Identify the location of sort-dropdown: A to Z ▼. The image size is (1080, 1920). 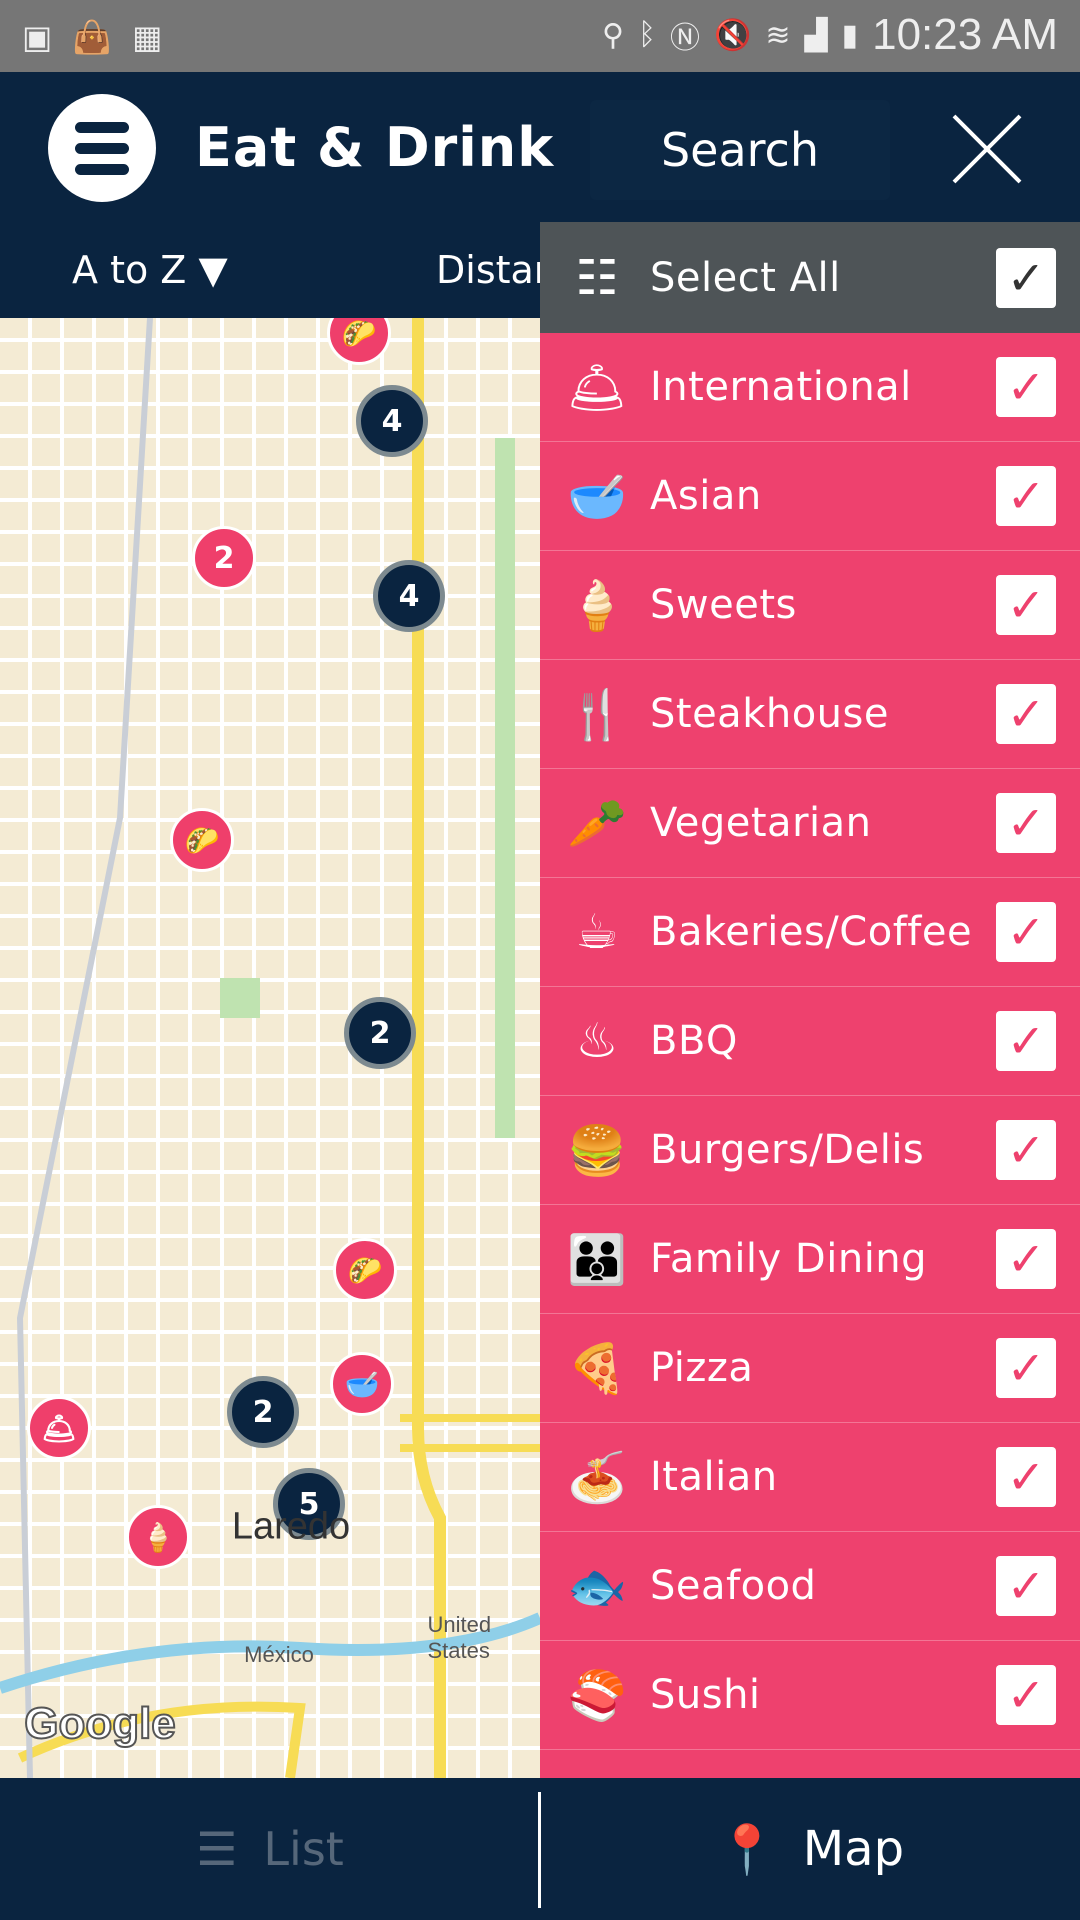
(150, 270).